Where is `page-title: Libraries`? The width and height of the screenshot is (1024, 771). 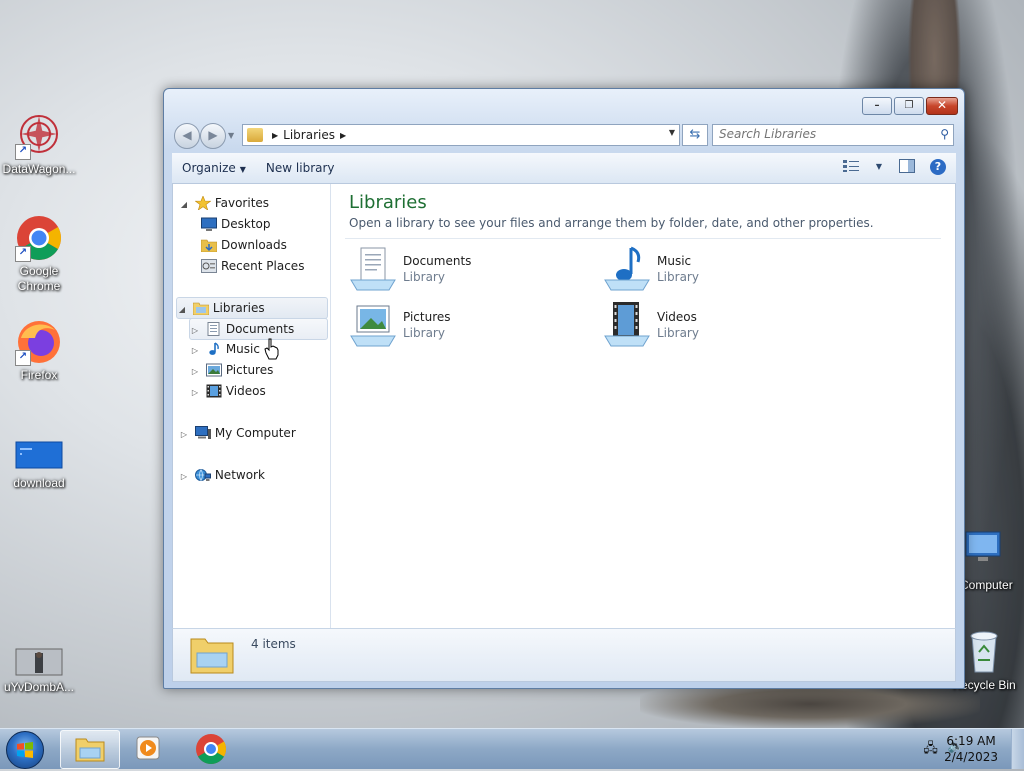
page-title: Libraries is located at coordinates (388, 202).